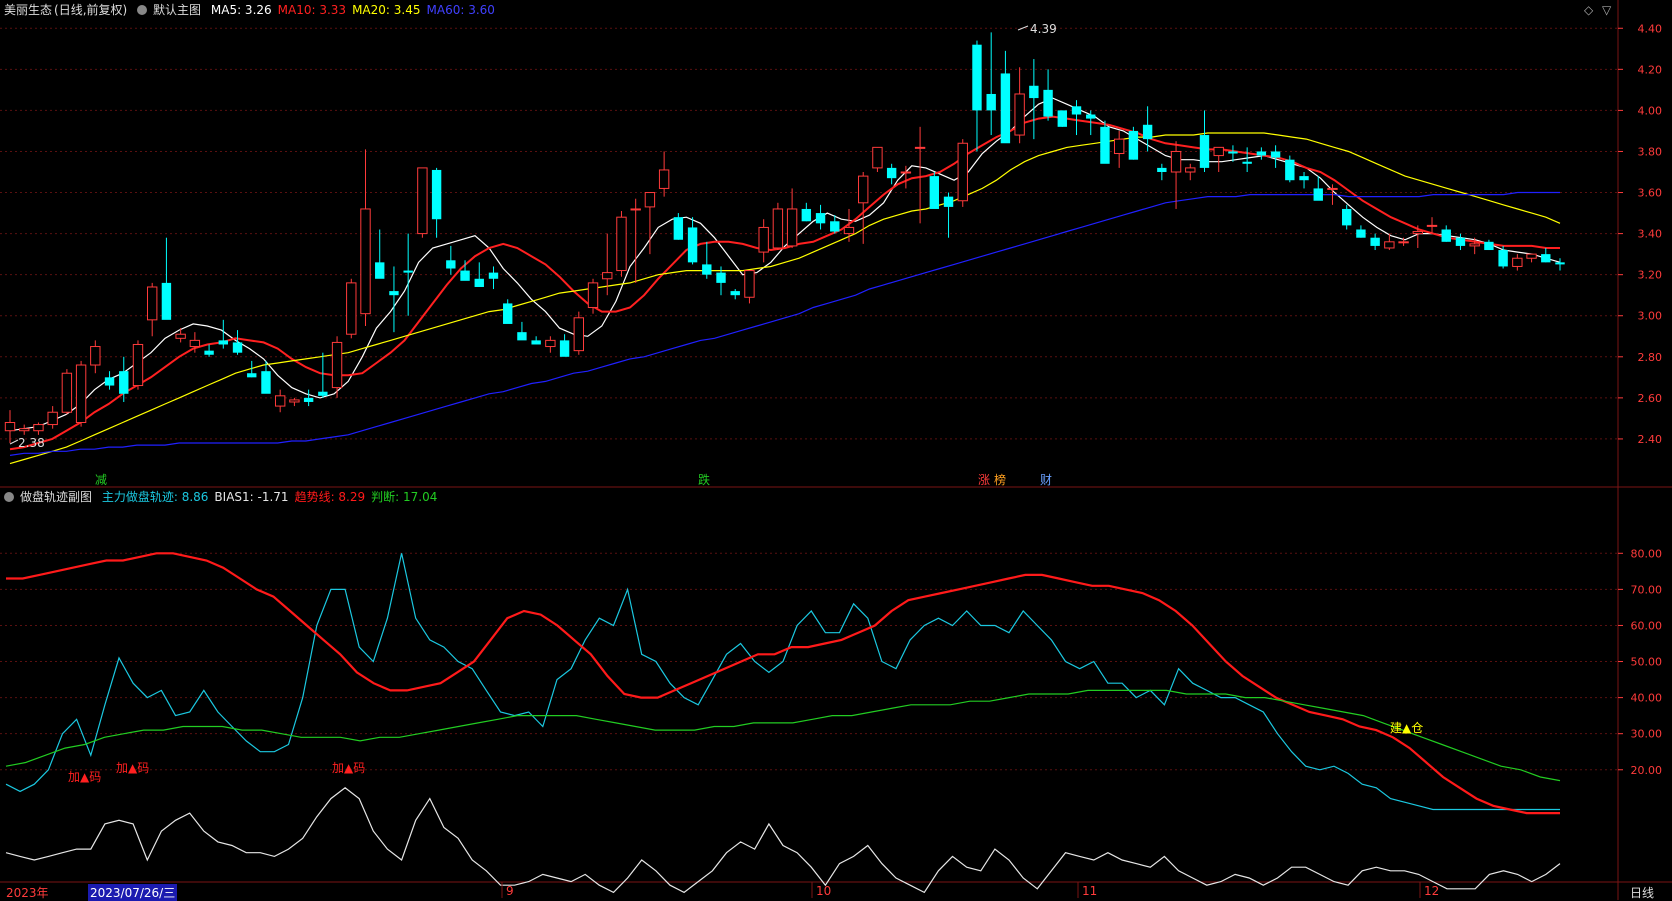  Describe the element at coordinates (404, 497) in the screenshot. I see `sub-legend-item: 判断: 17.04` at that location.